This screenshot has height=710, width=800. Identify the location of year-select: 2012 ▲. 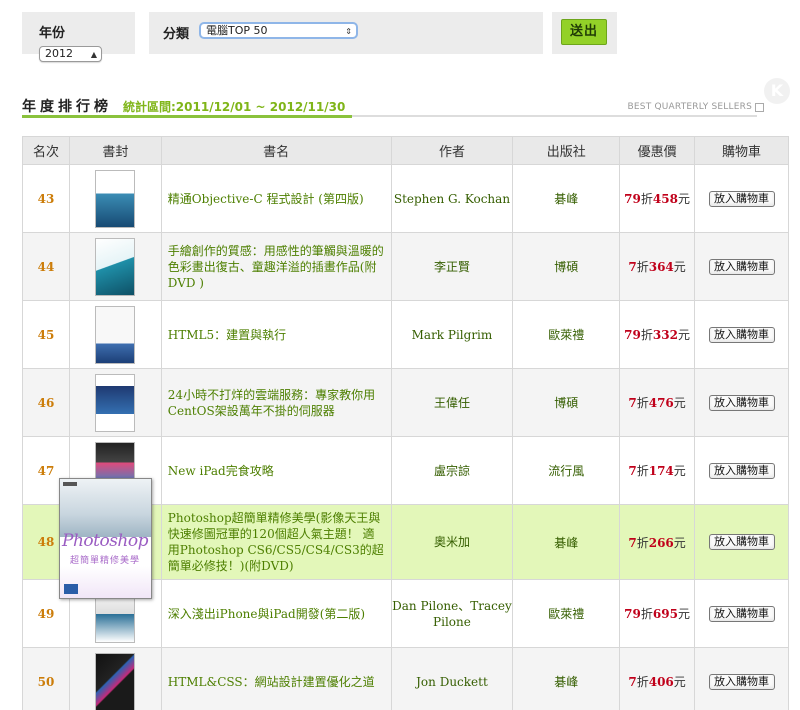
(70, 54).